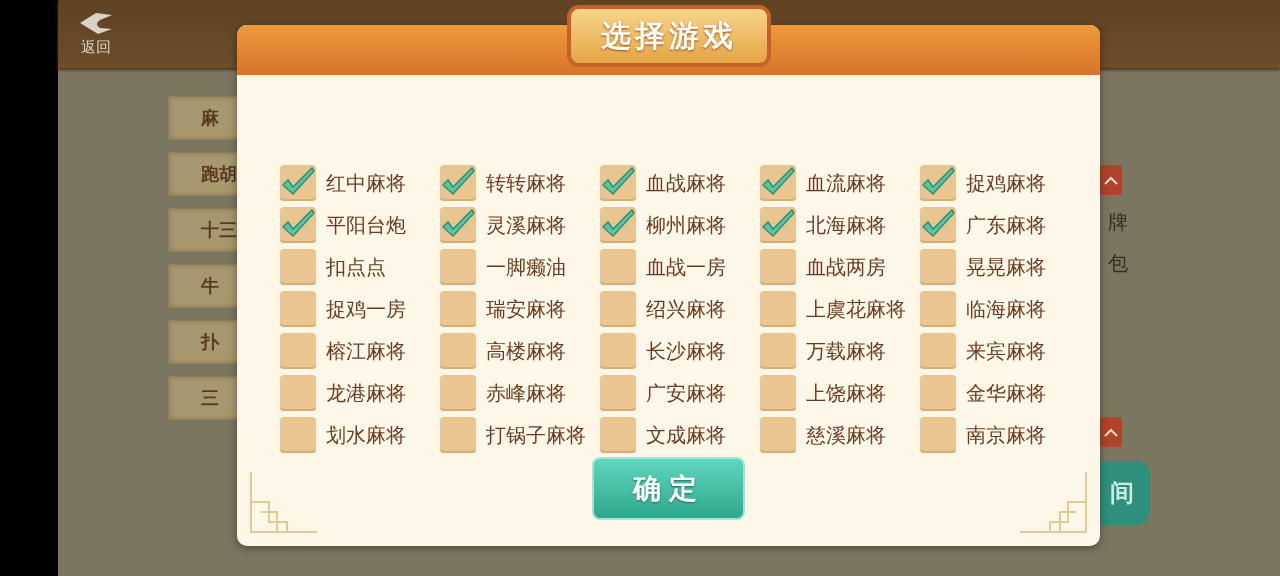 The height and width of the screenshot is (576, 1280). What do you see at coordinates (356, 267) in the screenshot?
I see `game-label: 扣点点` at bounding box center [356, 267].